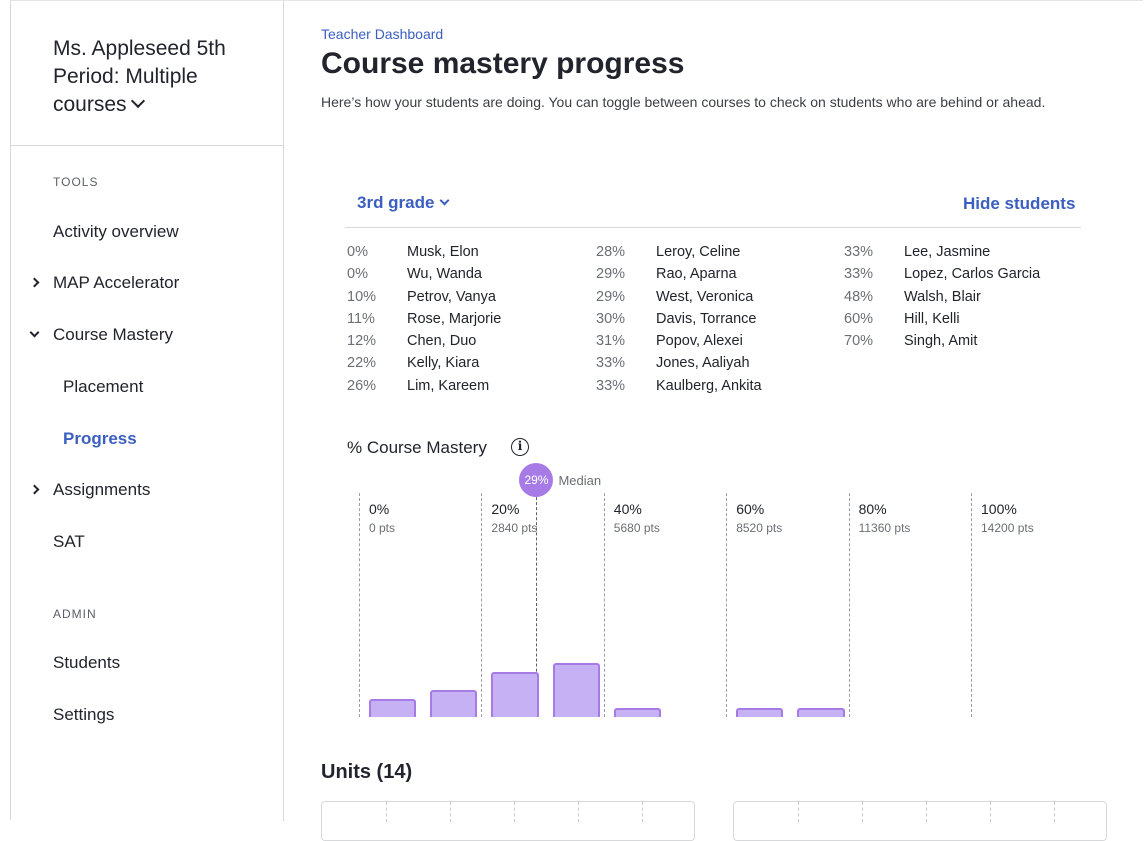 The width and height of the screenshot is (1145, 841). What do you see at coordinates (69, 542) in the screenshot?
I see `sidebar-item-sat: SAT` at bounding box center [69, 542].